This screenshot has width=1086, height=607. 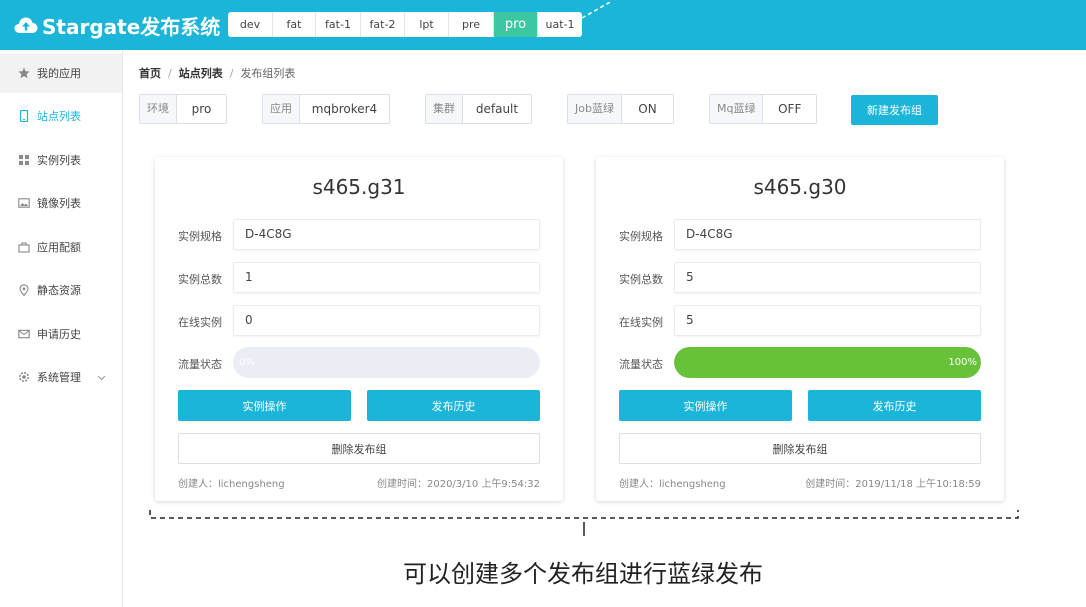 I want to click on sidebar-item-instances: 实例列表, so click(x=61, y=160).